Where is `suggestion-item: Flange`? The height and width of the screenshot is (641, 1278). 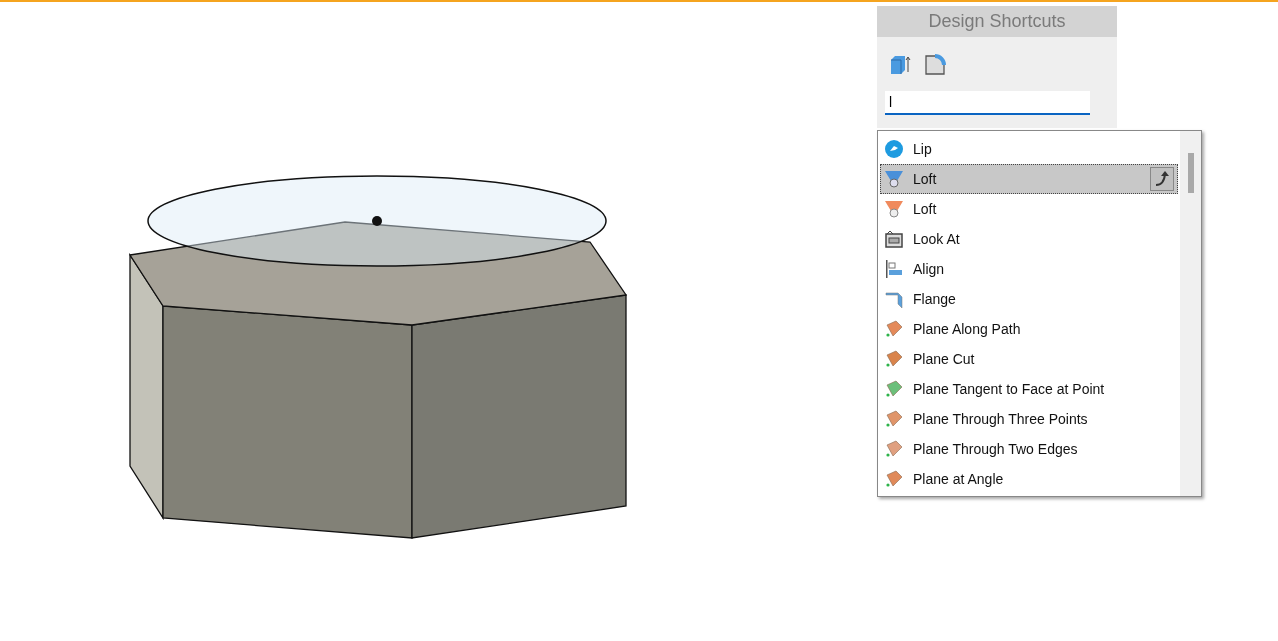
suggestion-item: Flange is located at coordinates (1029, 299).